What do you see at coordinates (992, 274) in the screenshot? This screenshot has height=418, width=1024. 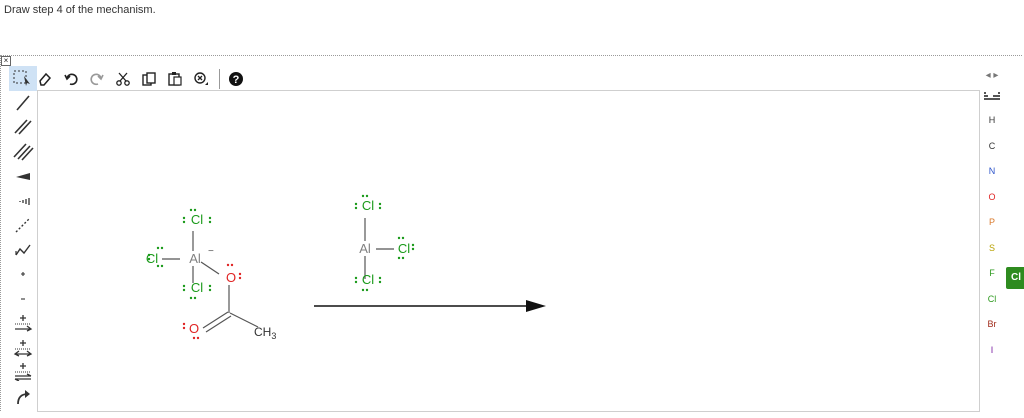 I see `element-button-f: F` at bounding box center [992, 274].